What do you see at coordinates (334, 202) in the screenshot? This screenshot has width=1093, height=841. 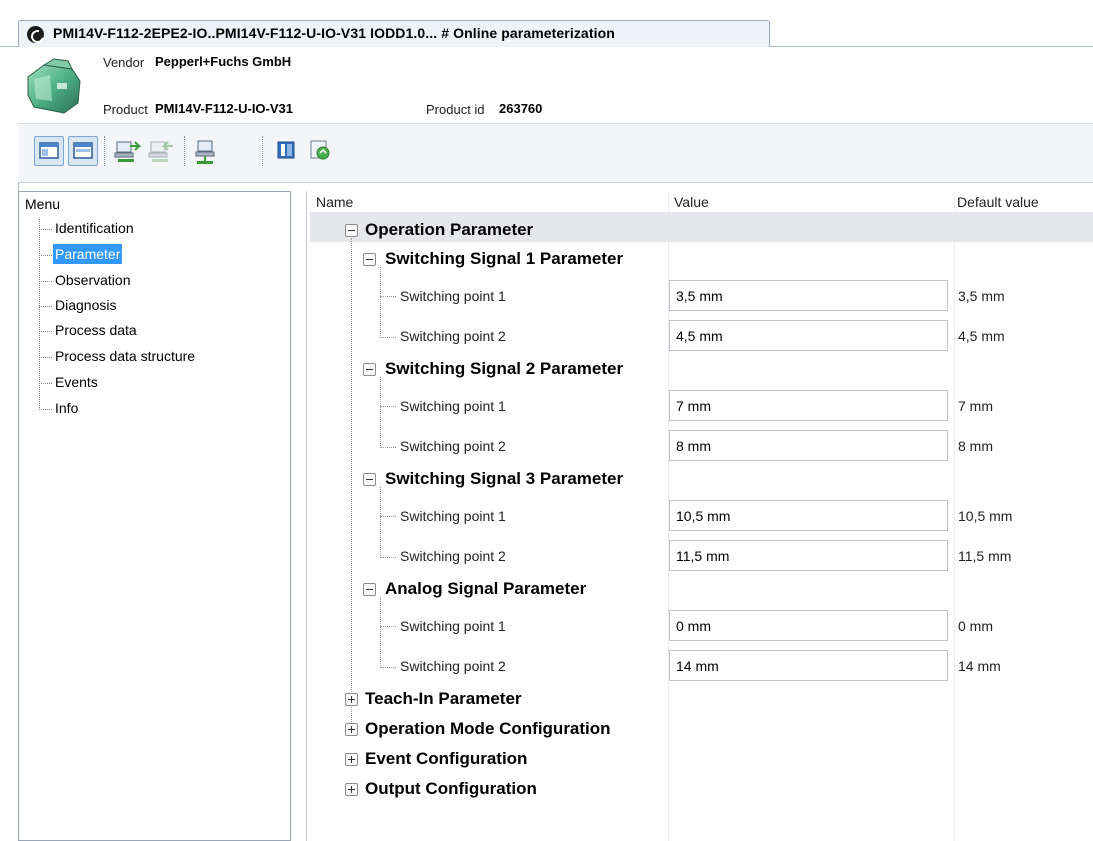 I see `column-header-name: Name` at bounding box center [334, 202].